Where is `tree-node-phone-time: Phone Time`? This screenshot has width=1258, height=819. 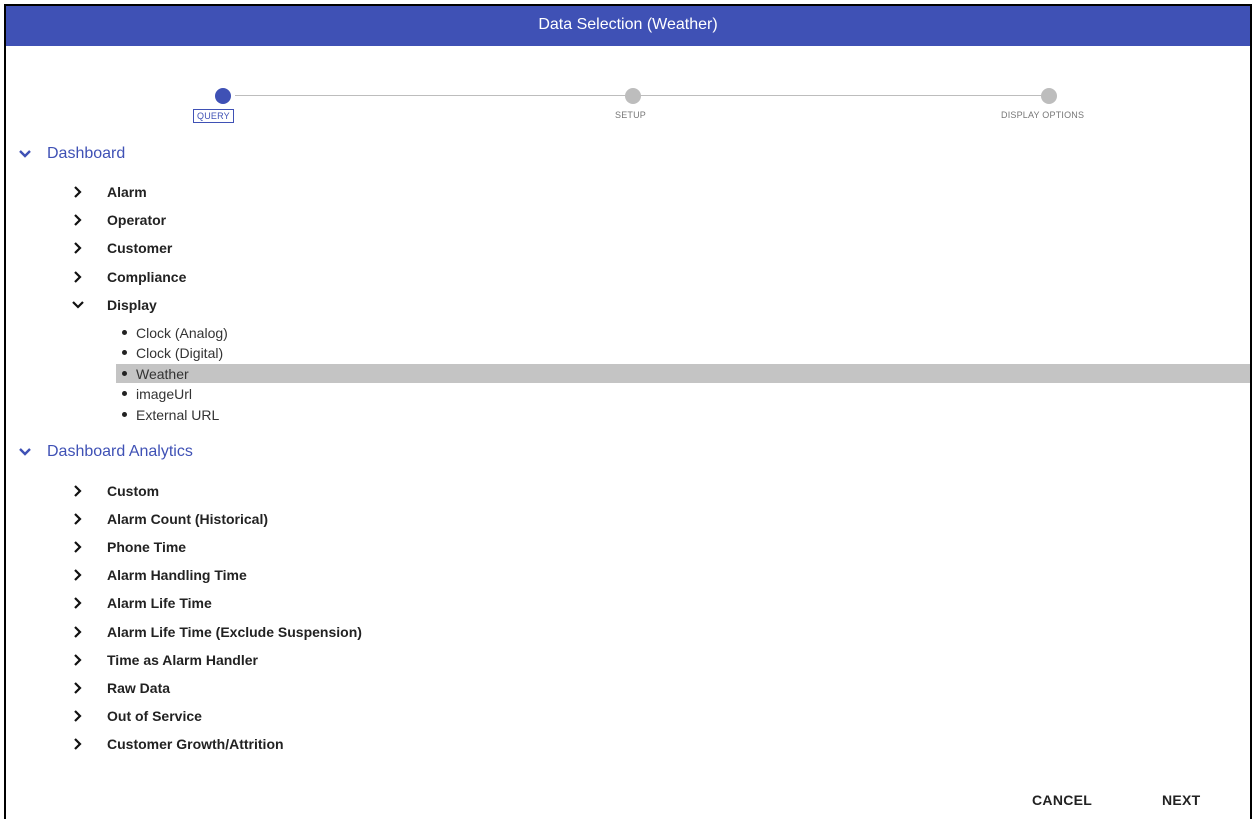
tree-node-phone-time: Phone Time is located at coordinates (129, 547).